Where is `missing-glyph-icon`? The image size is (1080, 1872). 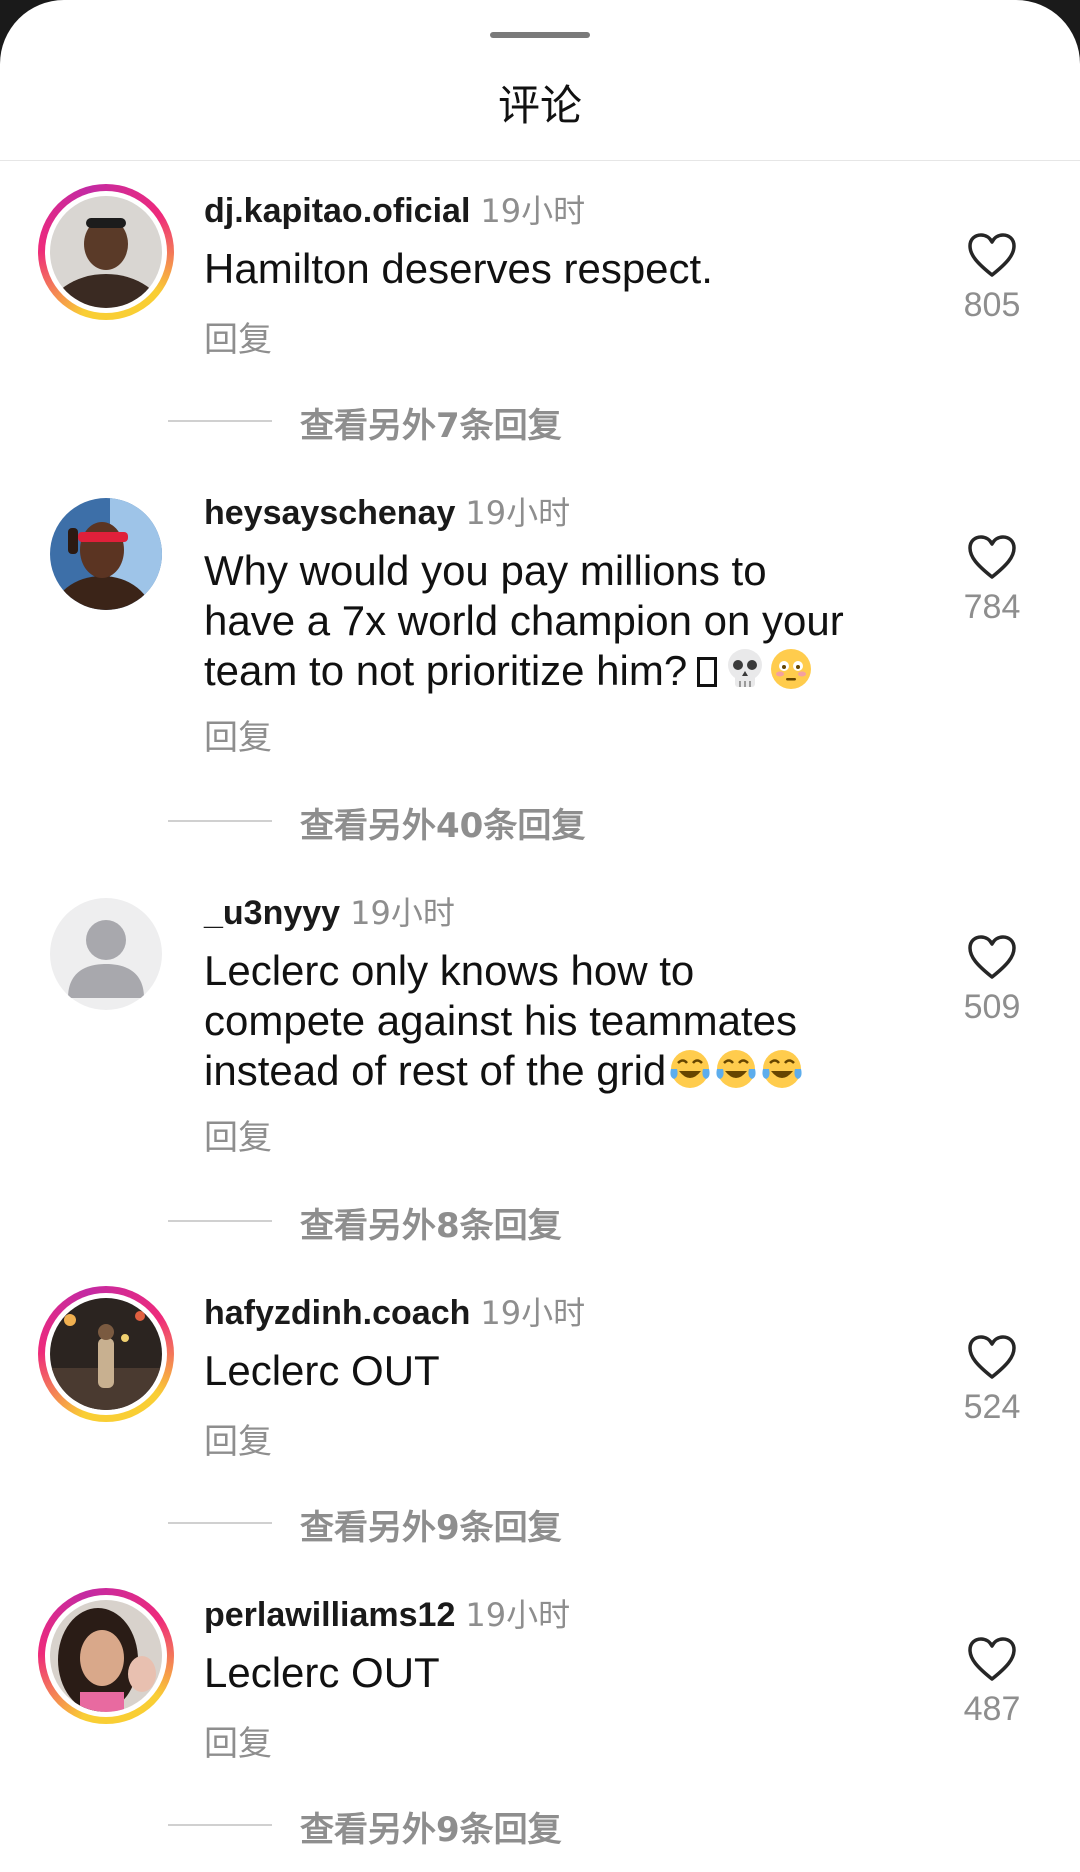
missing-glyph-icon is located at coordinates (707, 672).